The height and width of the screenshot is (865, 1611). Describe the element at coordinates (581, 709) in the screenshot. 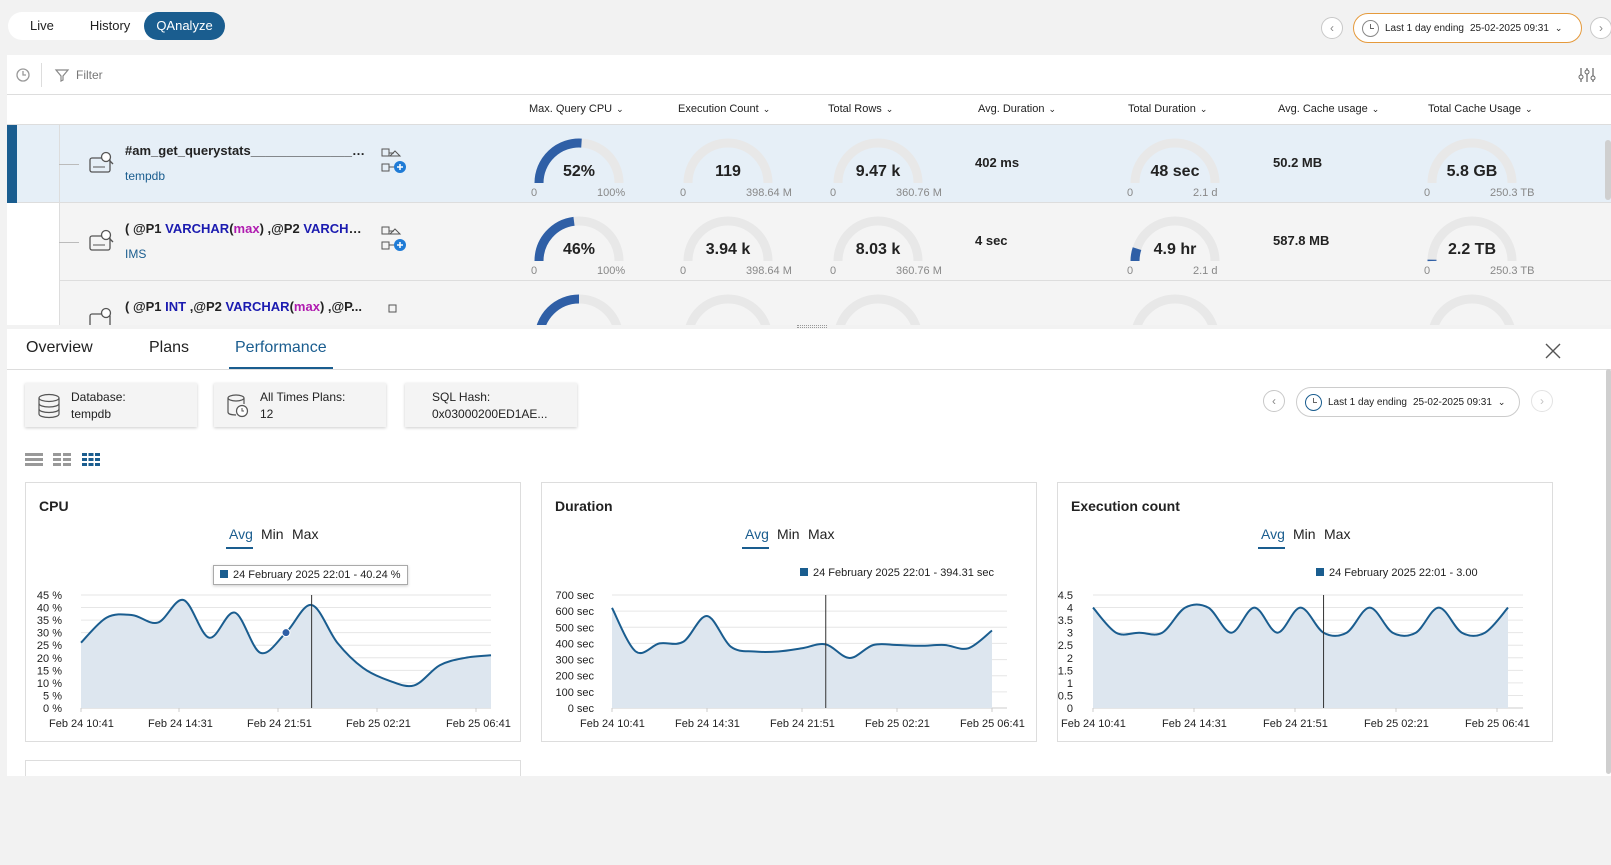

I see `y-tick-label: 0 sec` at that location.